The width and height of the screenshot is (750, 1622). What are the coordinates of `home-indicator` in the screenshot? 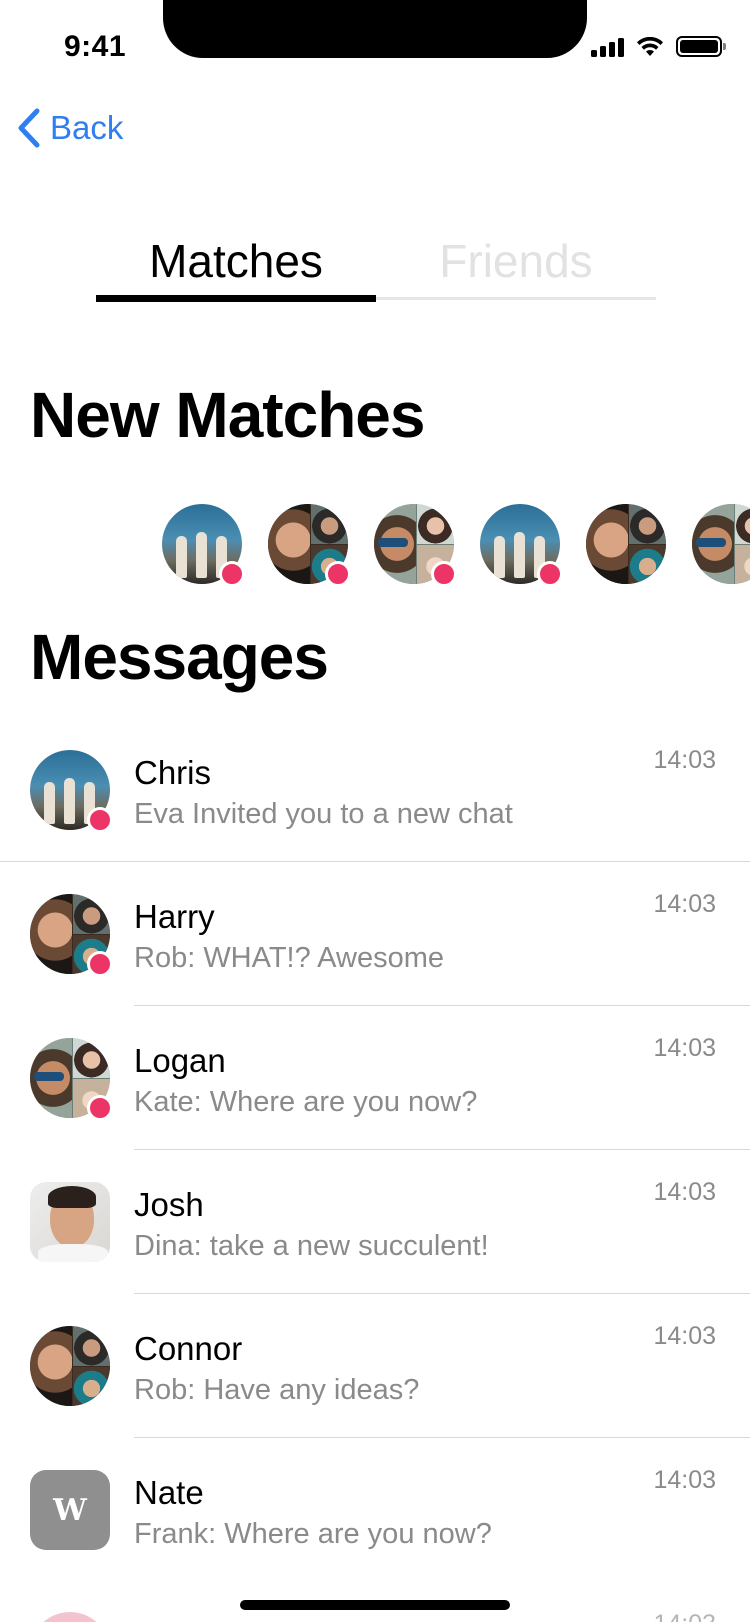 It's located at (375, 1605).